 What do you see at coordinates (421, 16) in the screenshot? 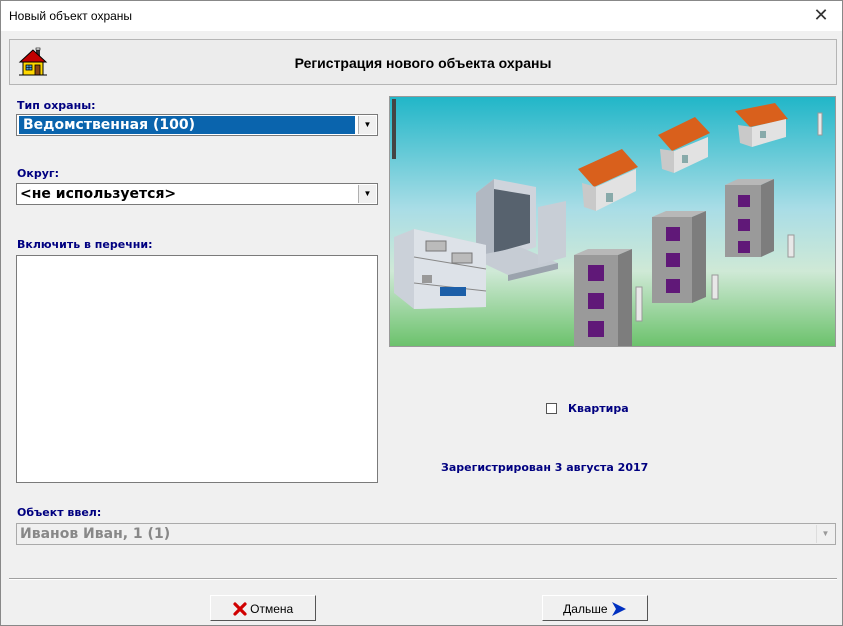
I see `title-bar: Новый объект охраны ✕` at bounding box center [421, 16].